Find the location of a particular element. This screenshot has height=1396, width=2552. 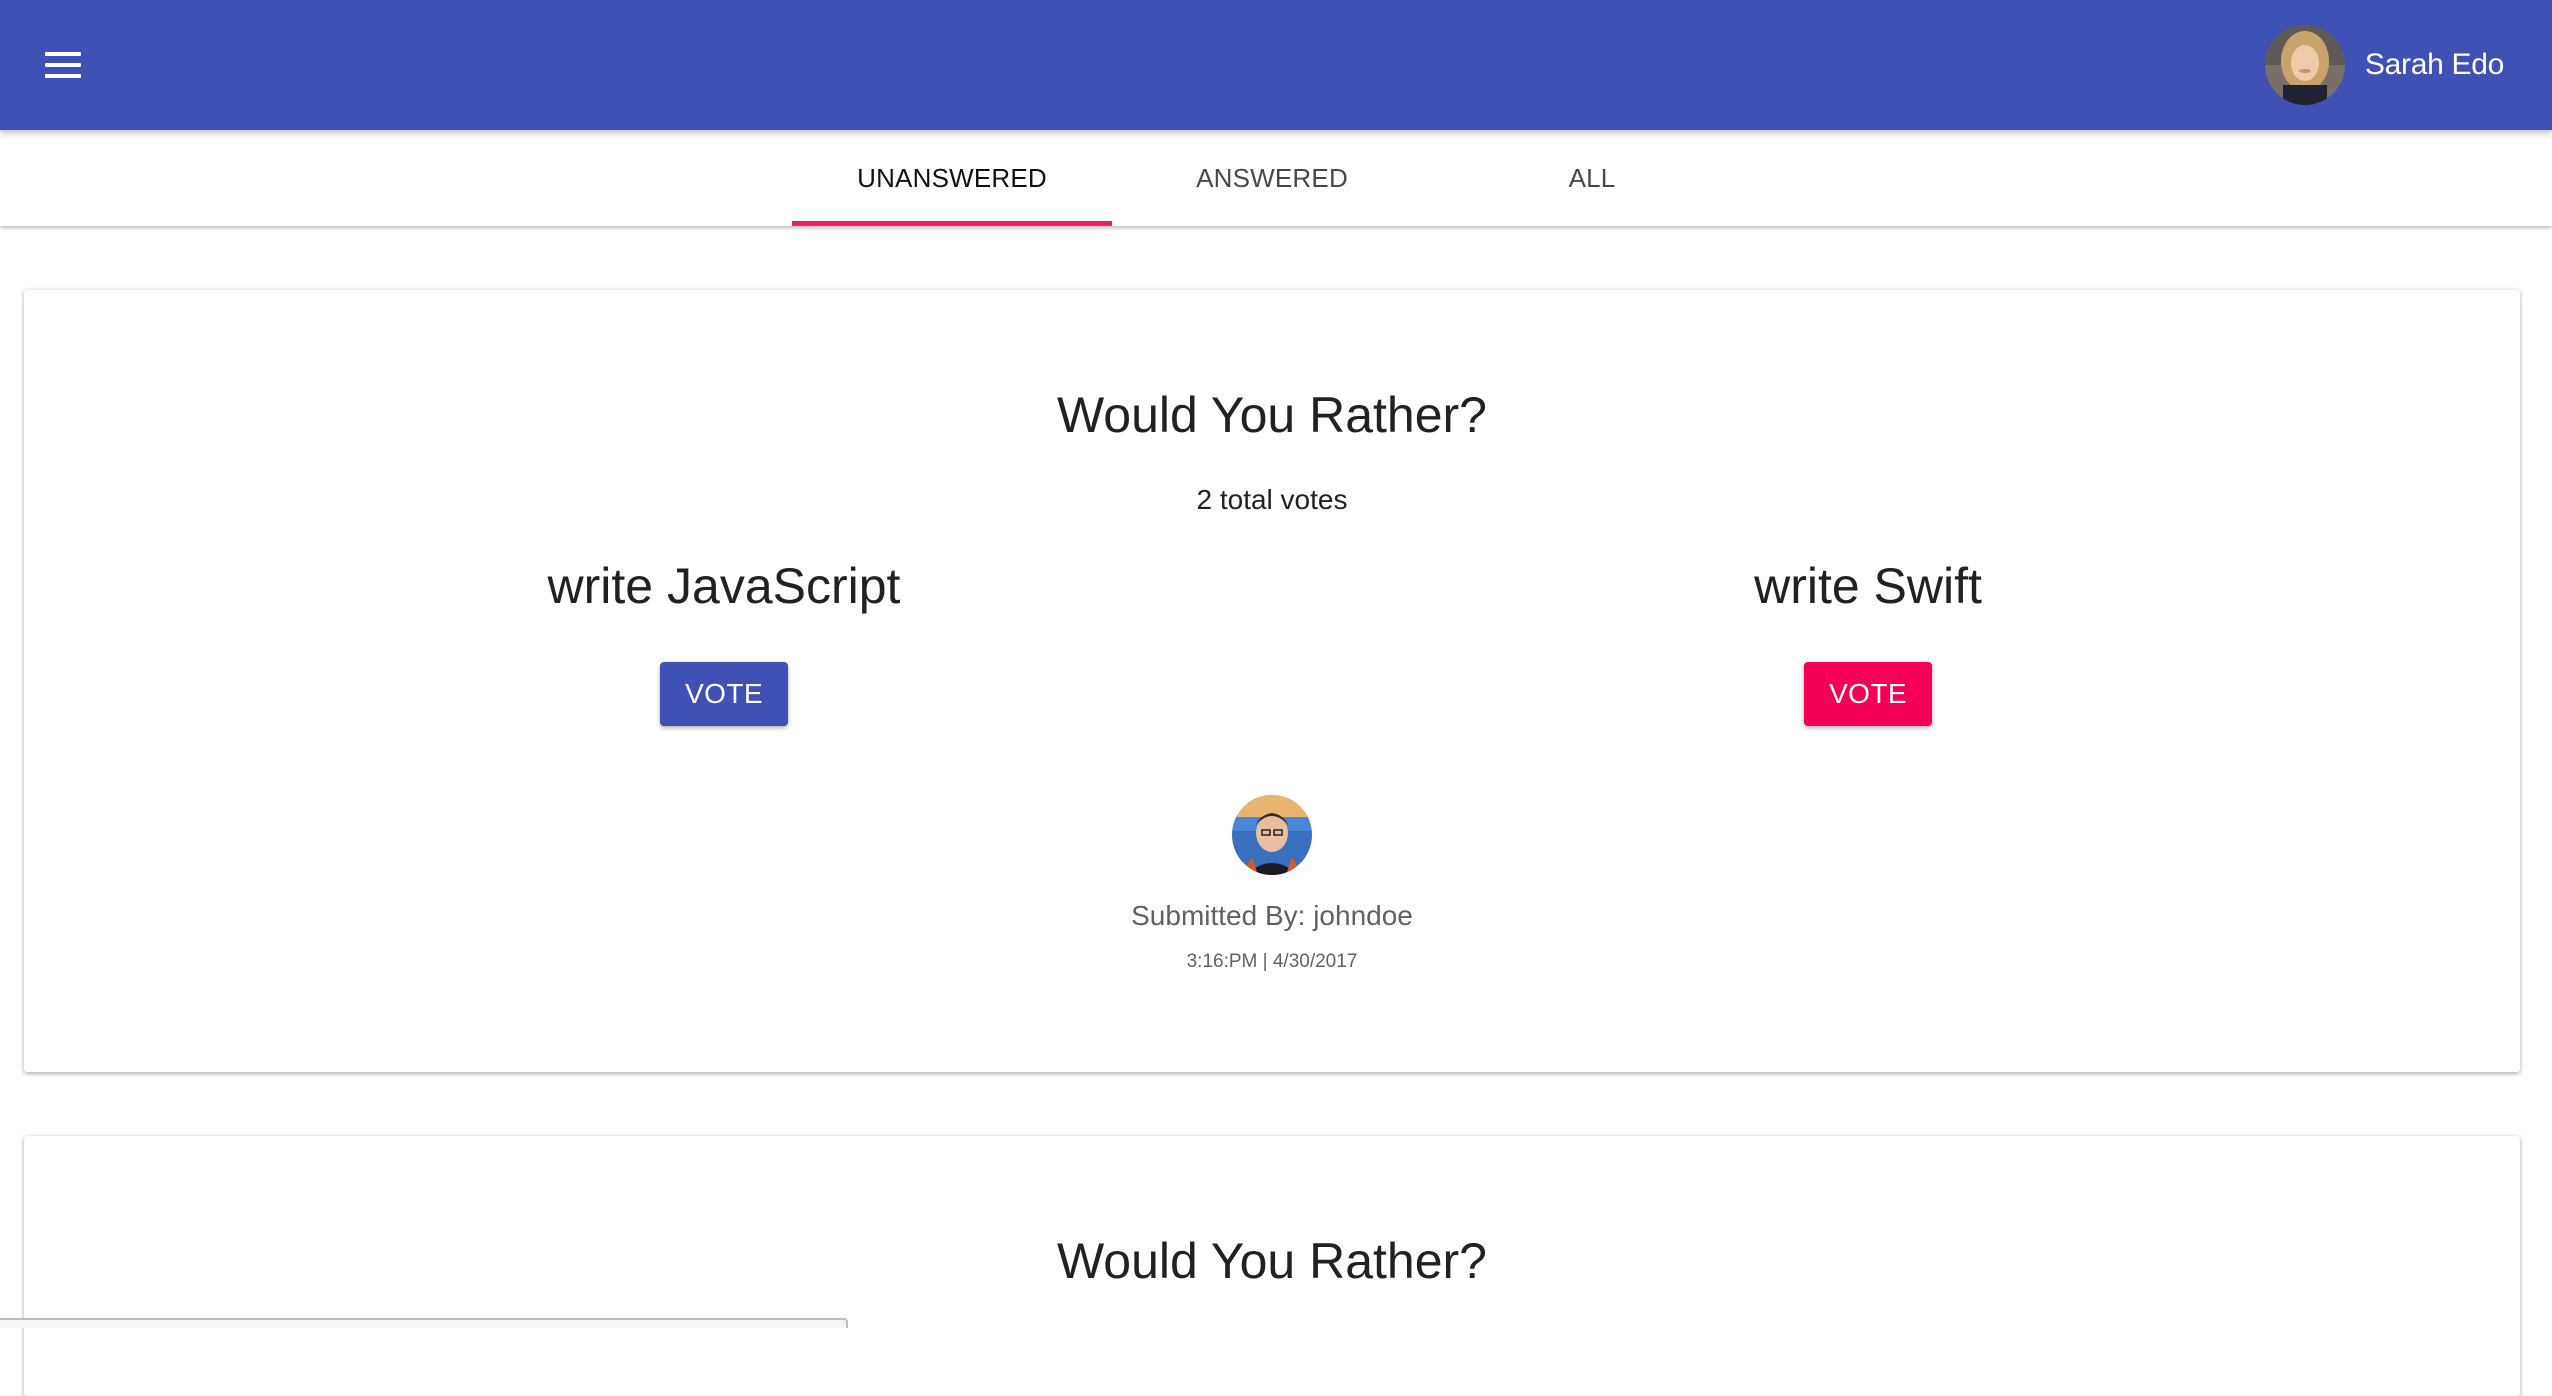

tab-unanswered: UNANSWERED is located at coordinates (952, 178).